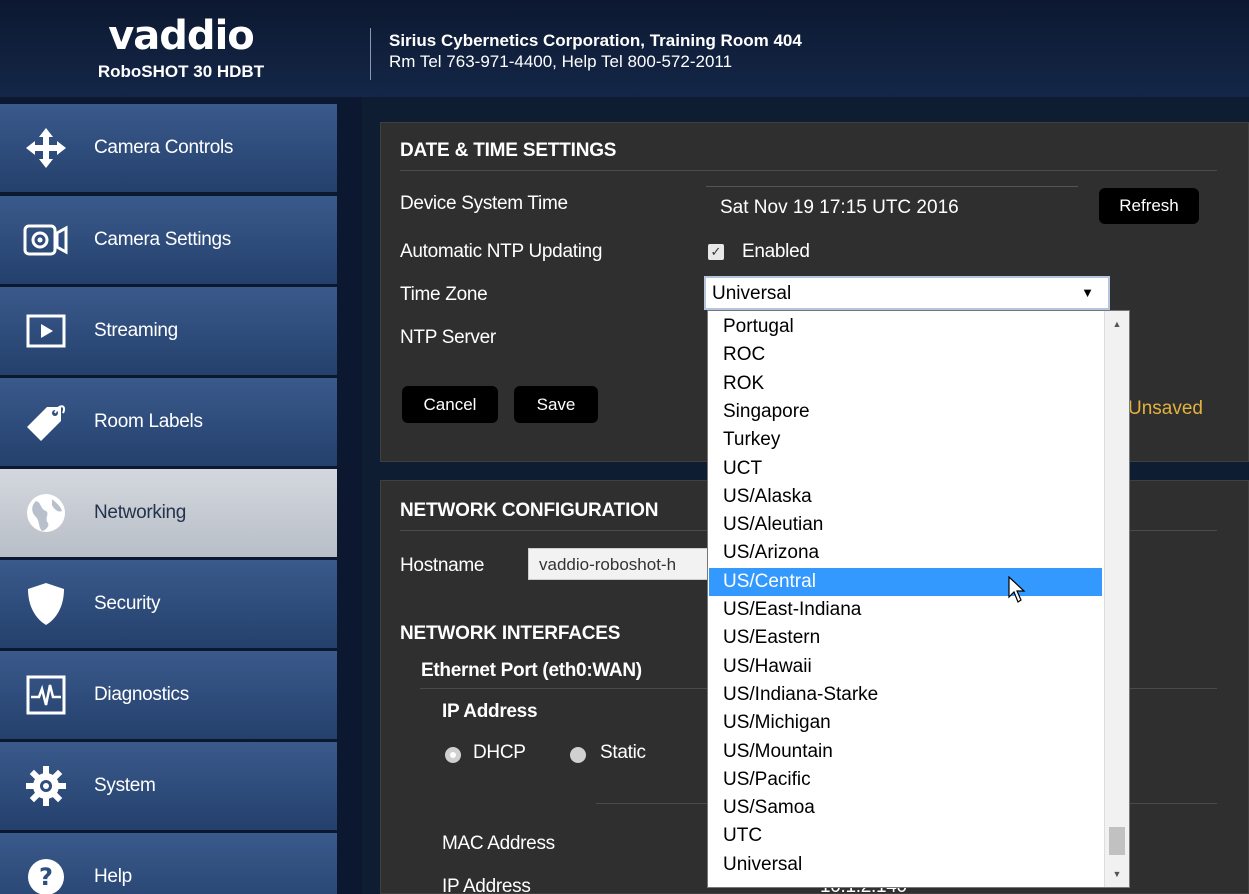  Describe the element at coordinates (484, 203) in the screenshot. I see `device-time-label: Device System Time` at that location.